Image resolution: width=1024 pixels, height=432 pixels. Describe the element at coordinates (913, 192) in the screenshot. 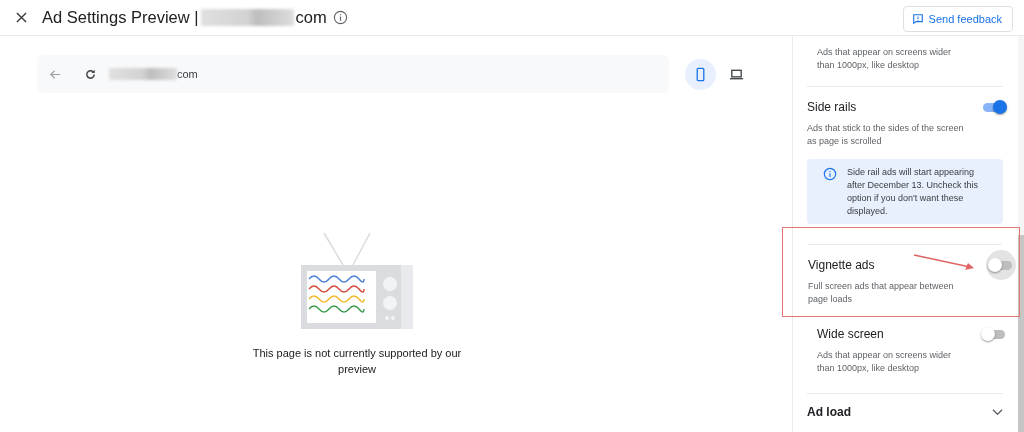

I see `note-text: Side rail ads will start appearing after December 13. Uncheck this option if you don't want these displayed.` at that location.